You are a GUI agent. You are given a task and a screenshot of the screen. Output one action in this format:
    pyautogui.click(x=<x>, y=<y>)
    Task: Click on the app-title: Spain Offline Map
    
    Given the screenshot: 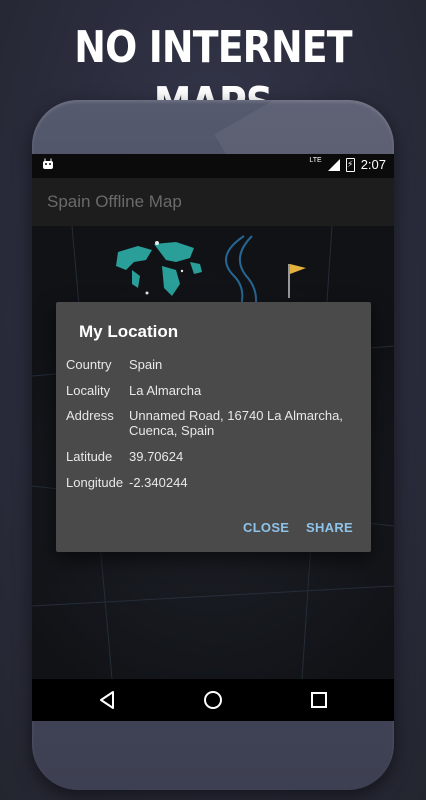 What is the action you would take?
    pyautogui.click(x=114, y=201)
    